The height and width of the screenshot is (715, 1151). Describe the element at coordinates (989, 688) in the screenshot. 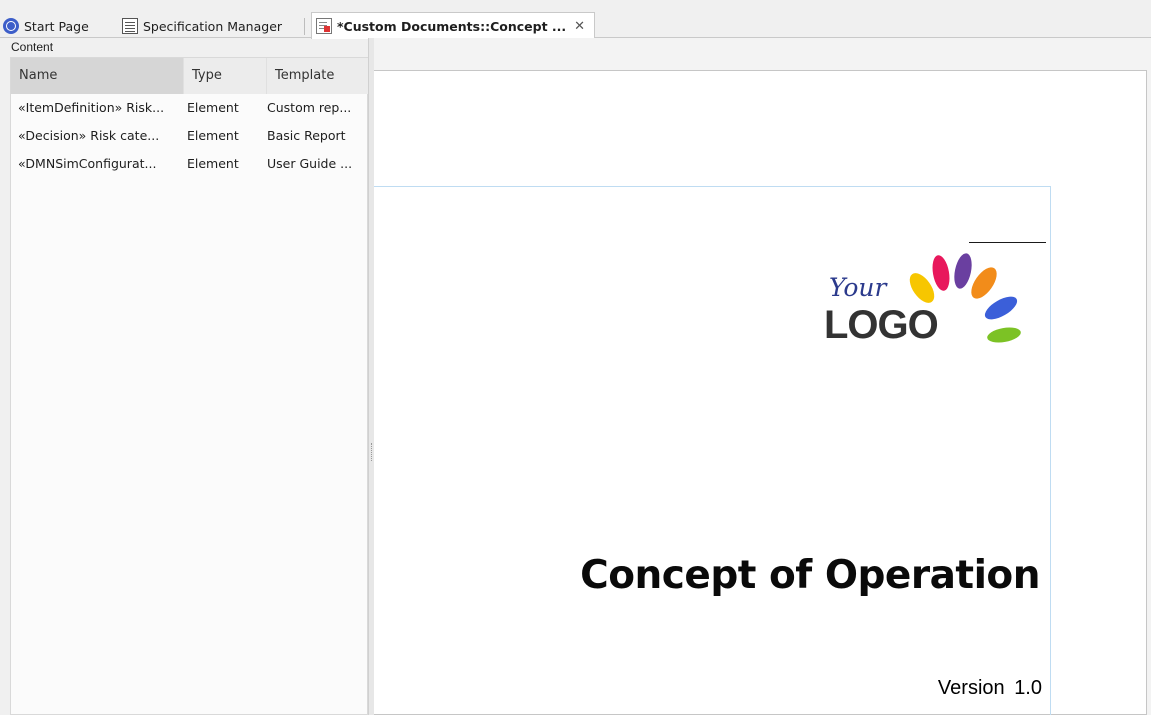

I see `document-version: Version 1.0` at that location.